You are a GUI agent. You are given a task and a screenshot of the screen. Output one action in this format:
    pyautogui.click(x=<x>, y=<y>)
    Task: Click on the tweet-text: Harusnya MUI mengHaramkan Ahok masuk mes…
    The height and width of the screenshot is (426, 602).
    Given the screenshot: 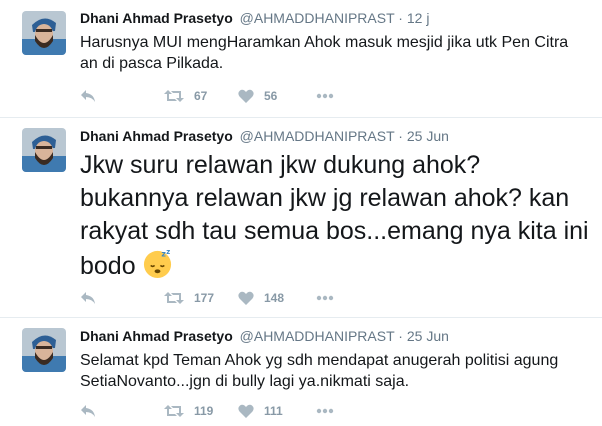 What is the action you would take?
    pyautogui.click(x=324, y=53)
    